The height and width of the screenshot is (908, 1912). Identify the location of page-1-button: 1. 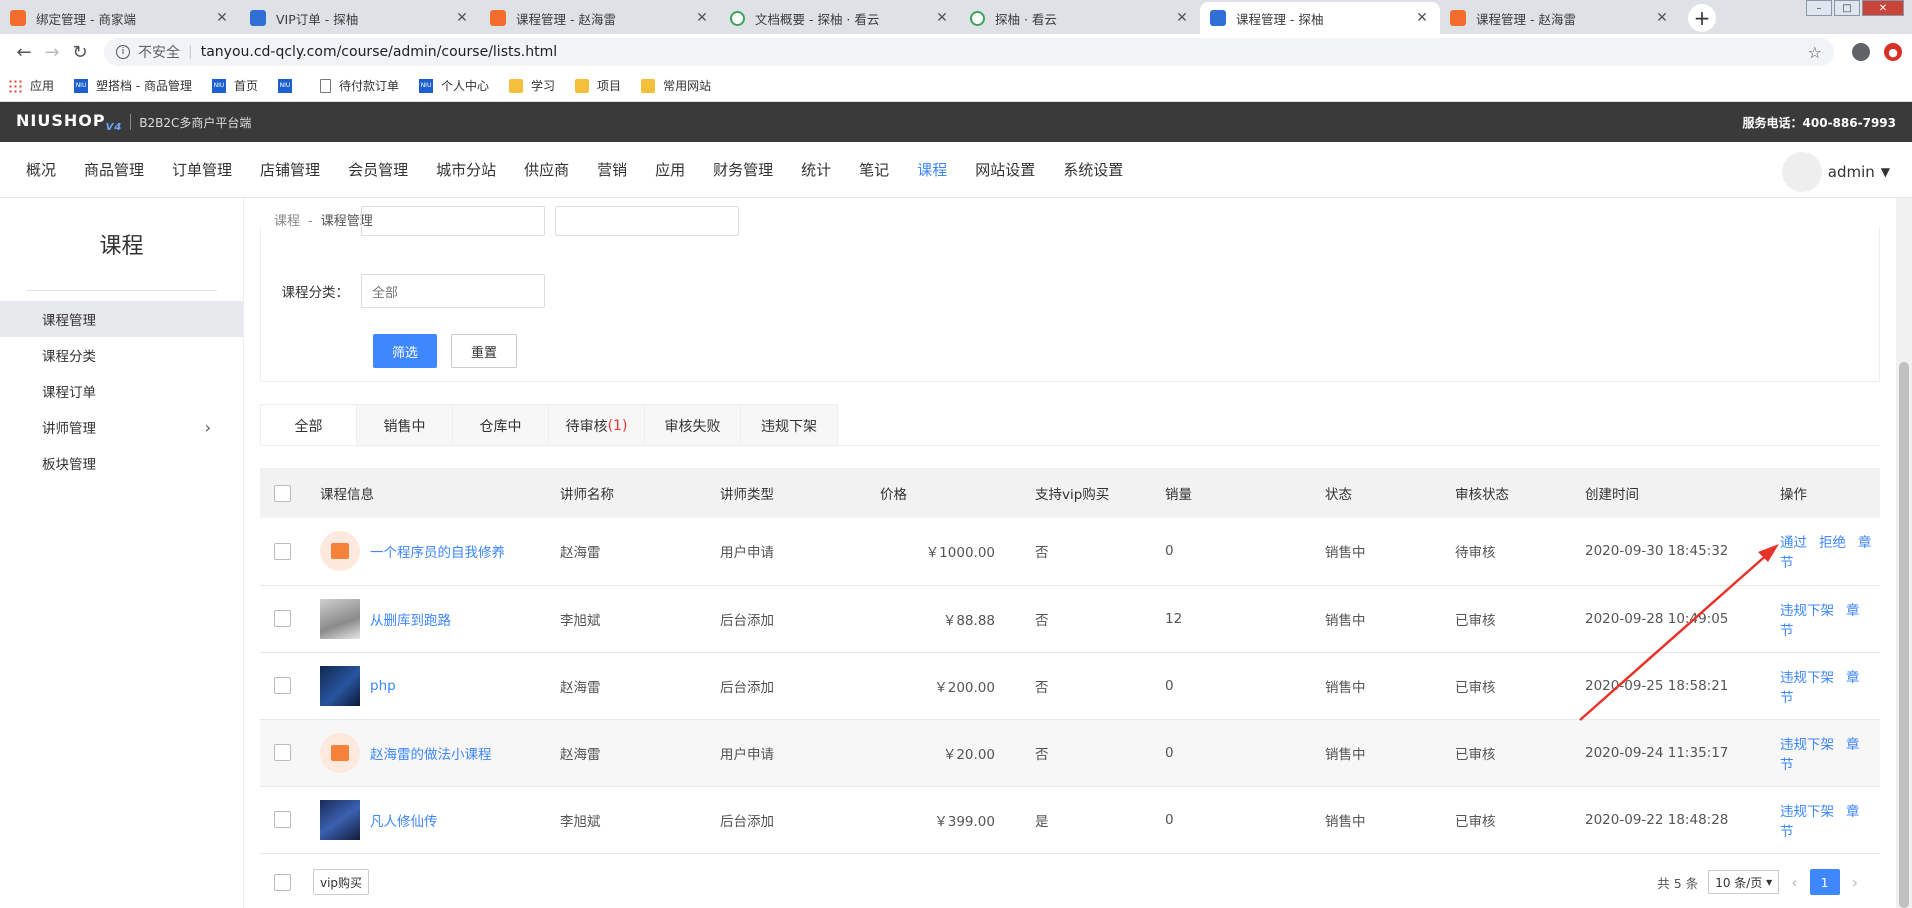
(1824, 882).